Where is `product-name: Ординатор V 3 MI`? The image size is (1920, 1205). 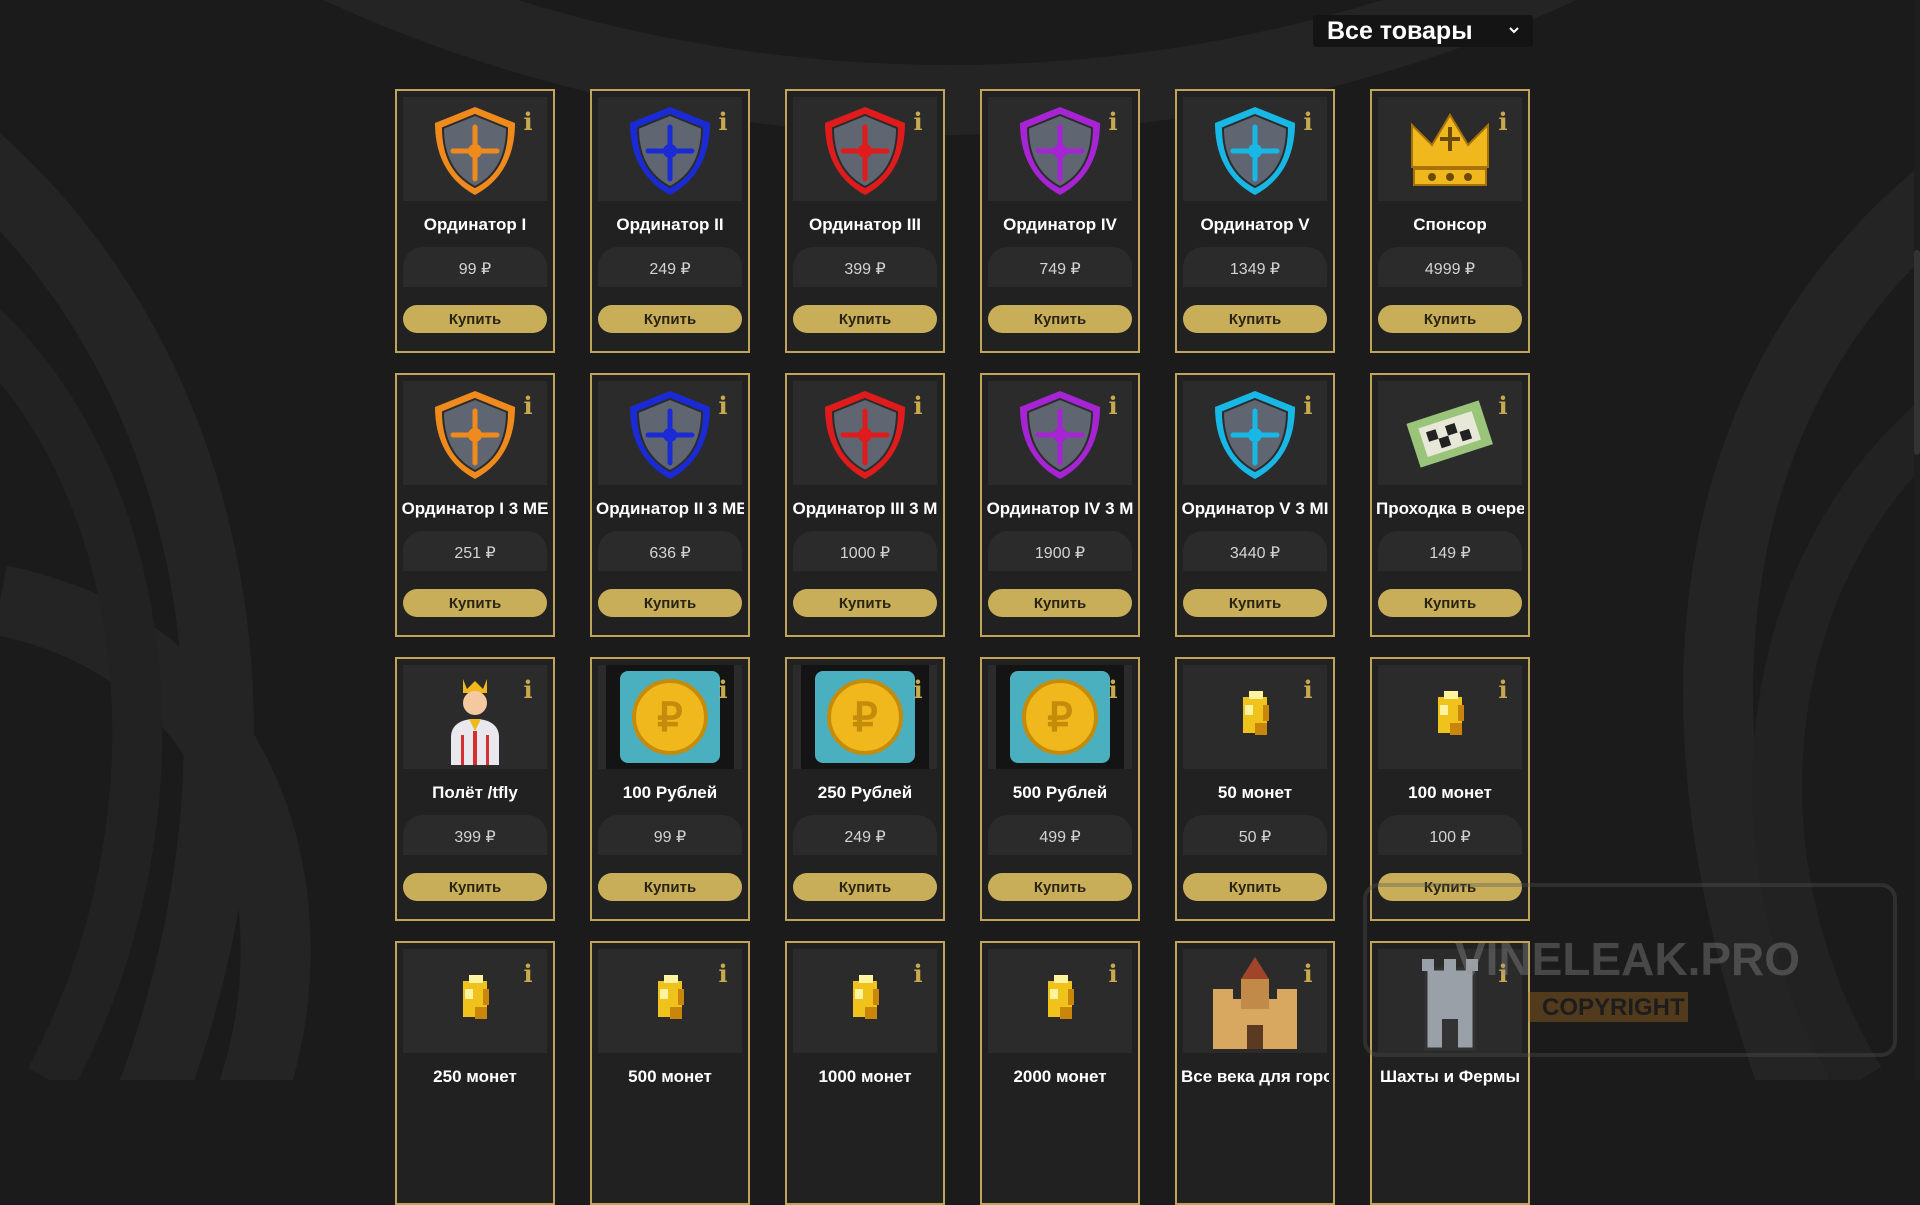 product-name: Ординатор V 3 MI is located at coordinates (1255, 508).